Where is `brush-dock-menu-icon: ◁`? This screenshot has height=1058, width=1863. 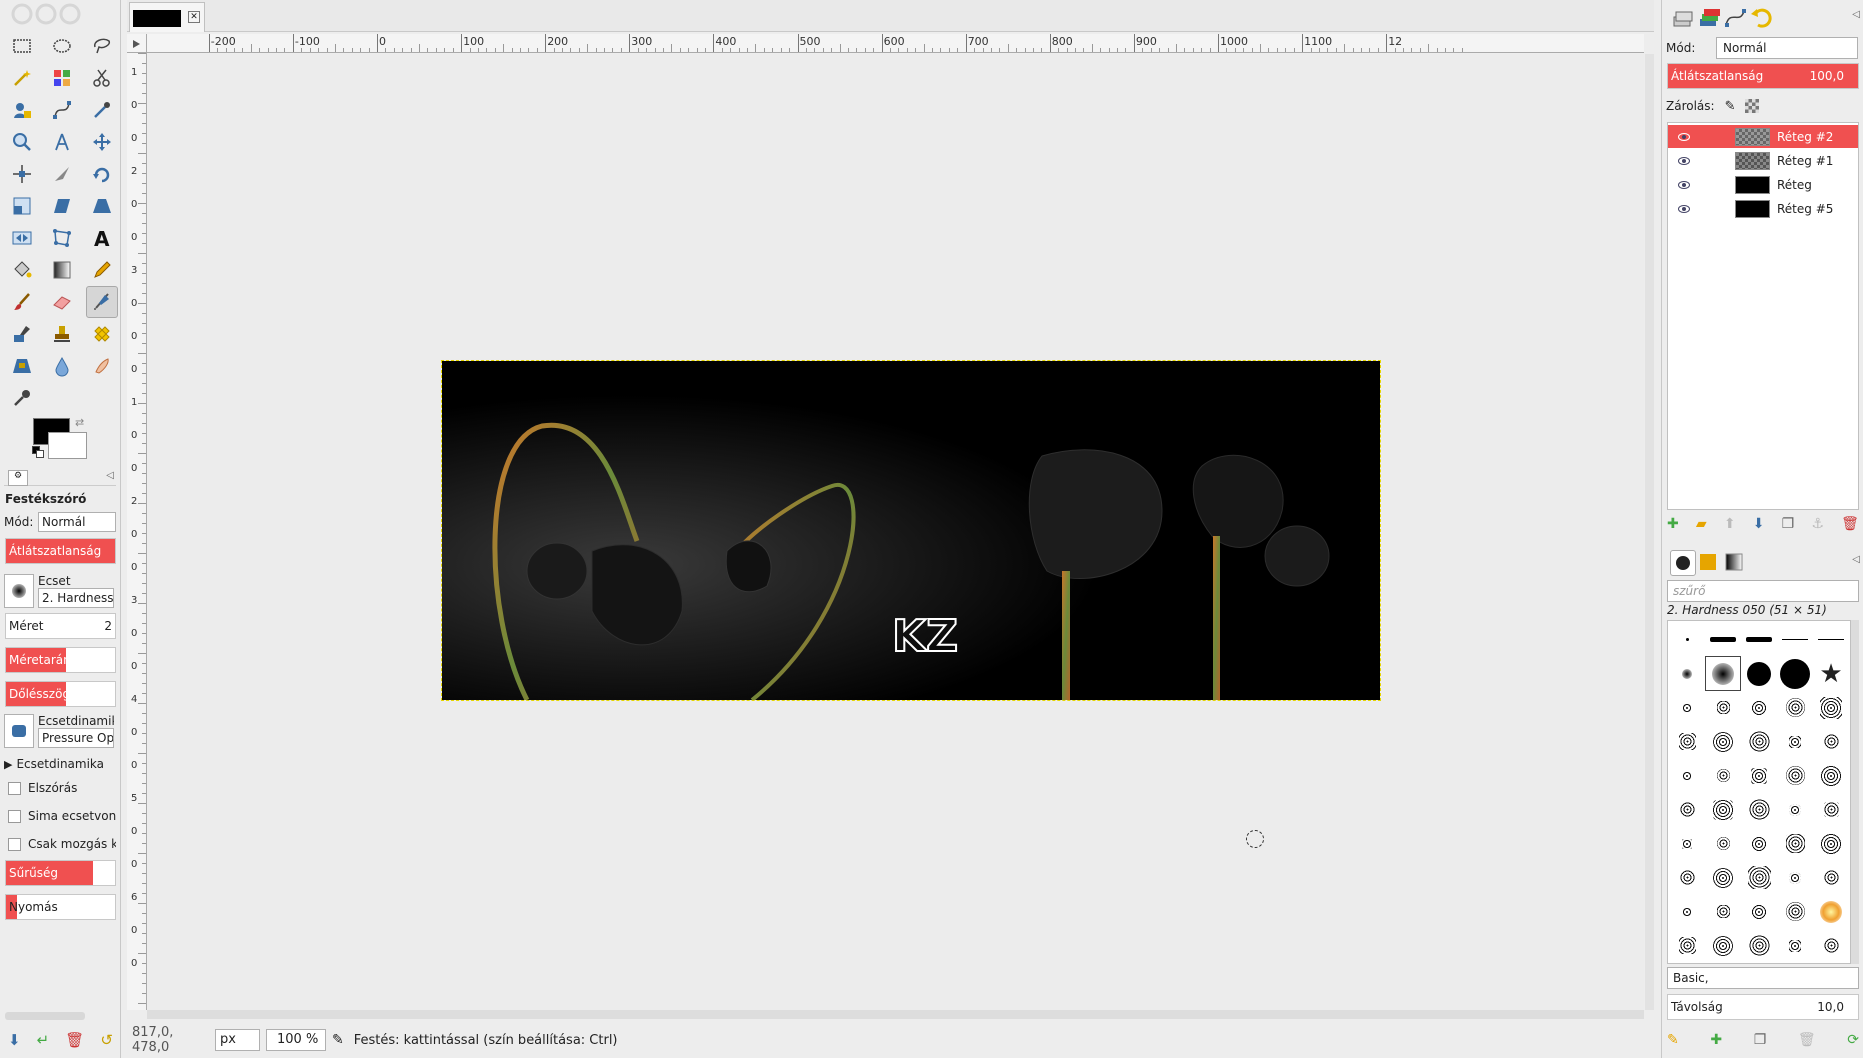
brush-dock-menu-icon: ◁ is located at coordinates (1856, 559).